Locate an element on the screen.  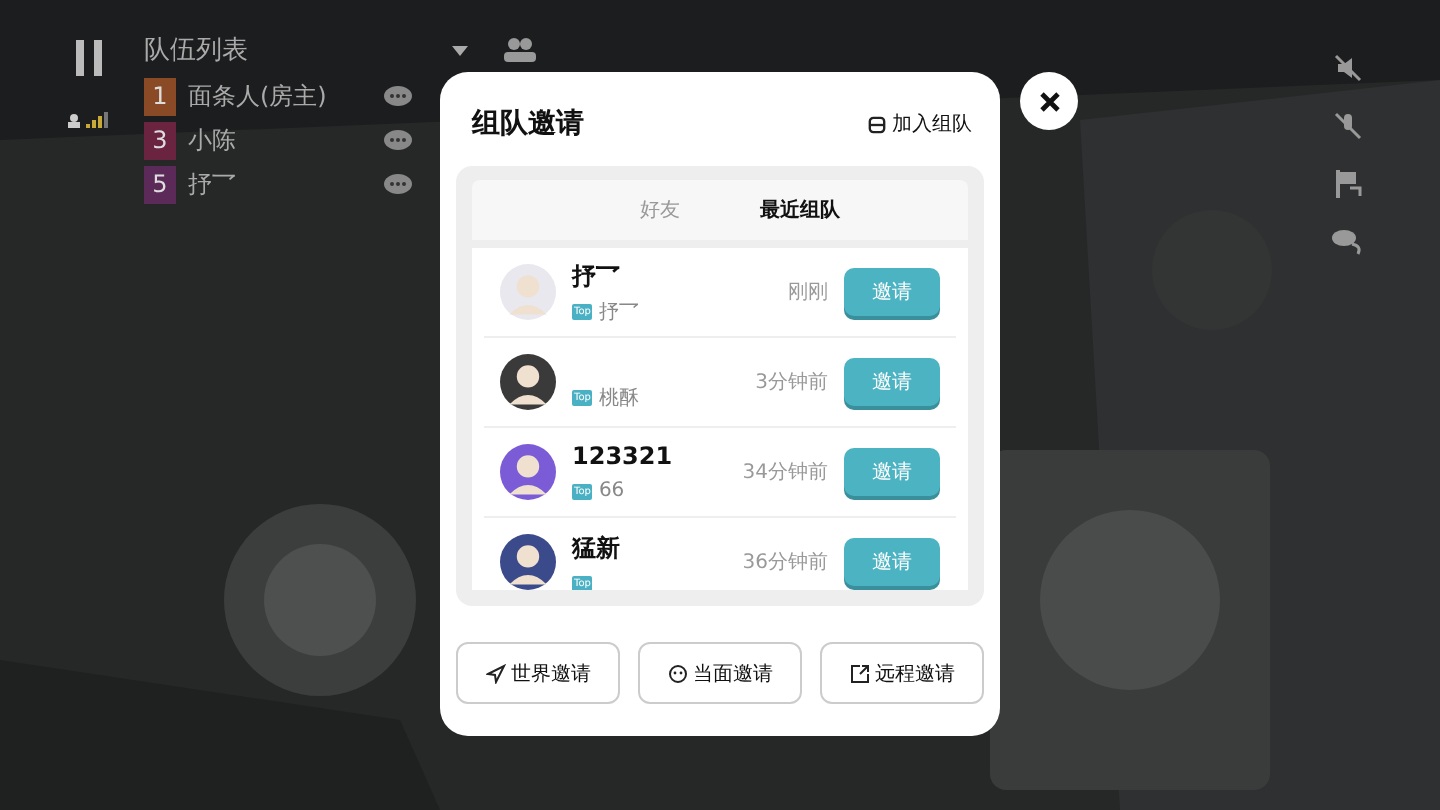
signal-icon is located at coordinates (90, 120).